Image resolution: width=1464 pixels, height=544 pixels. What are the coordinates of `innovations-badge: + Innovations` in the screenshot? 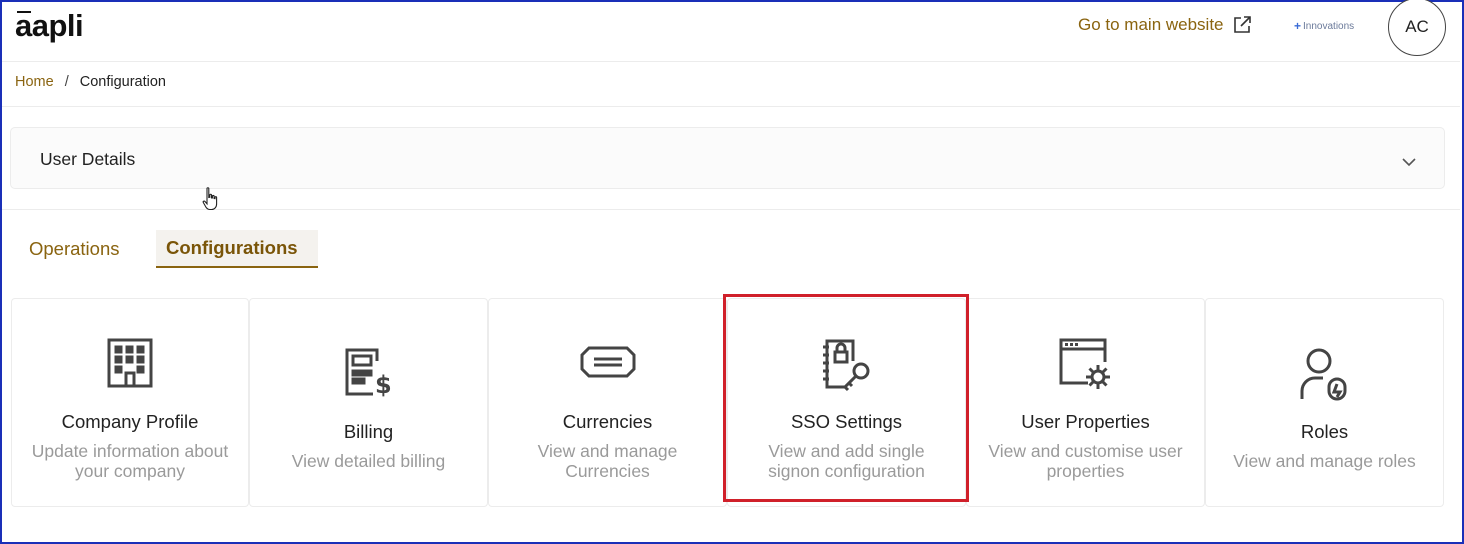 It's located at (1324, 26).